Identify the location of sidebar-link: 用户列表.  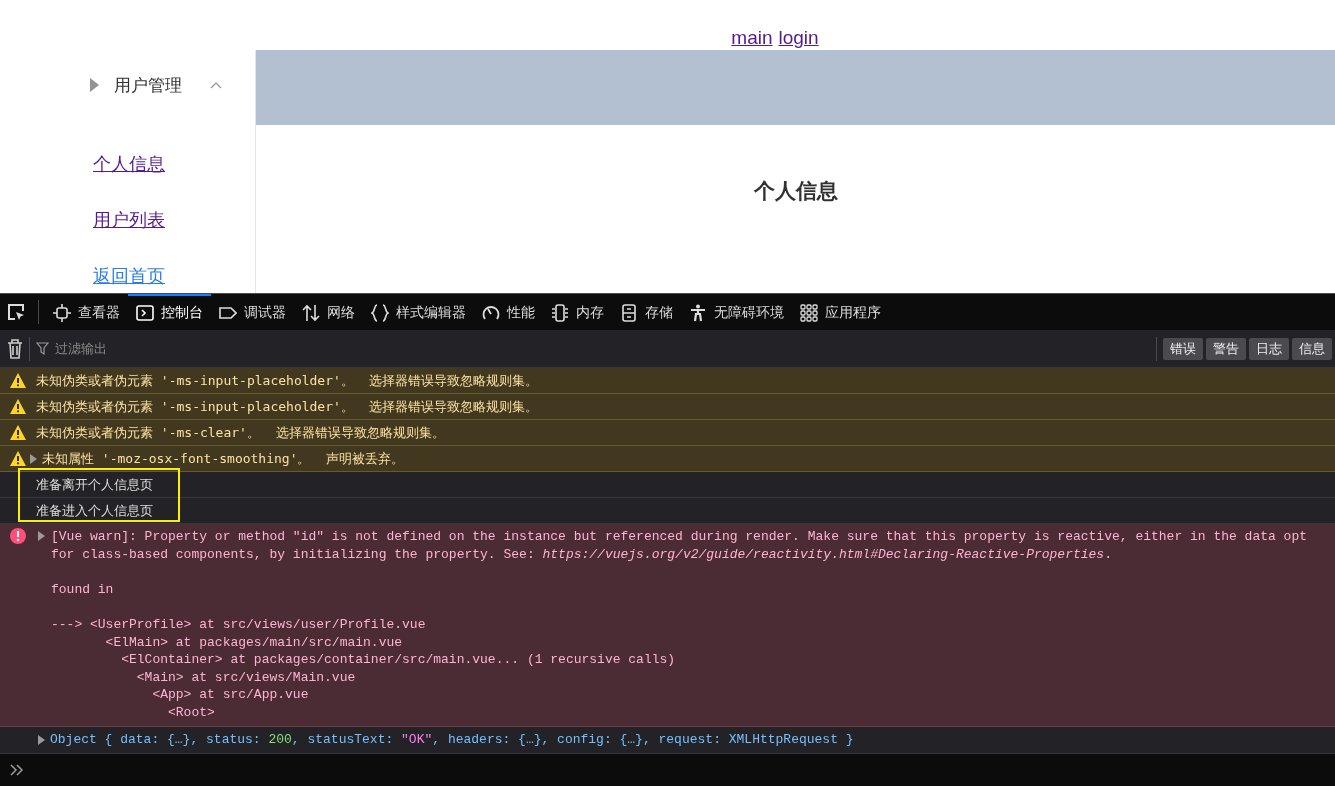
(129, 220).